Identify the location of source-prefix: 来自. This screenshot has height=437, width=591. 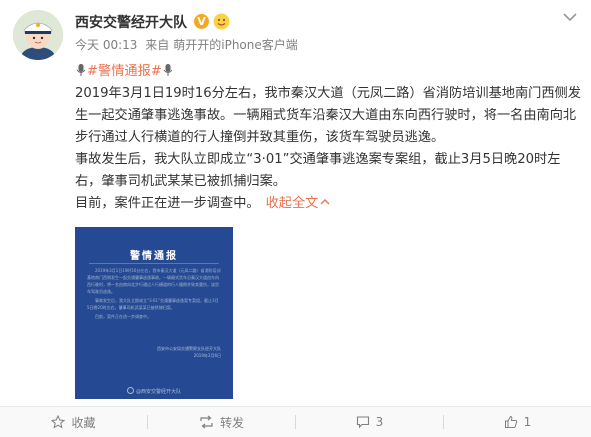
(157, 45).